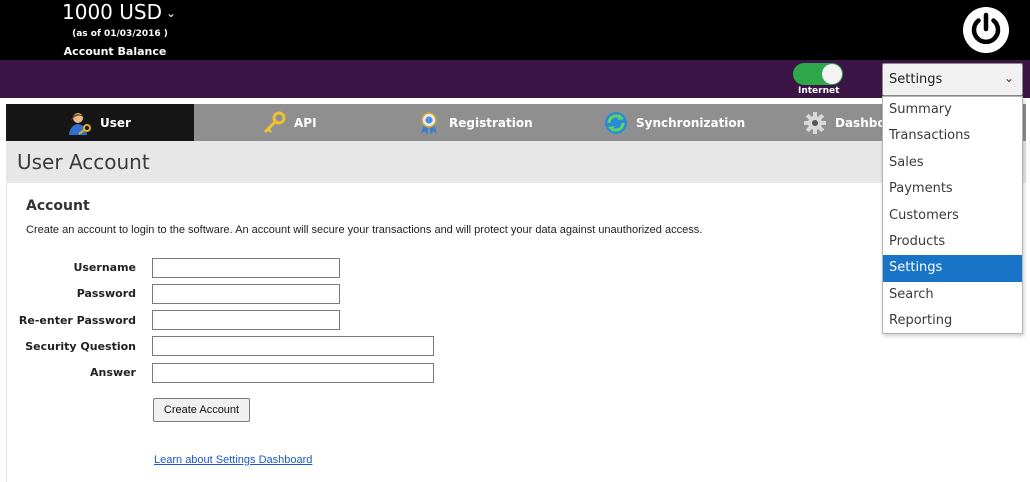 This screenshot has height=482, width=1030. What do you see at coordinates (233, 460) in the screenshot?
I see `learn-settings-link: Learn about Settings Dashboard` at bounding box center [233, 460].